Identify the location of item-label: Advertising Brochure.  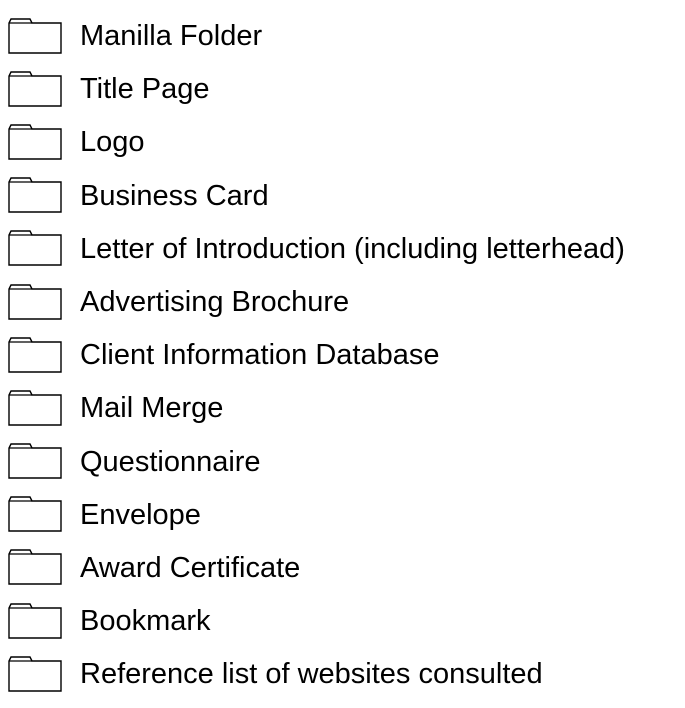
(215, 302).